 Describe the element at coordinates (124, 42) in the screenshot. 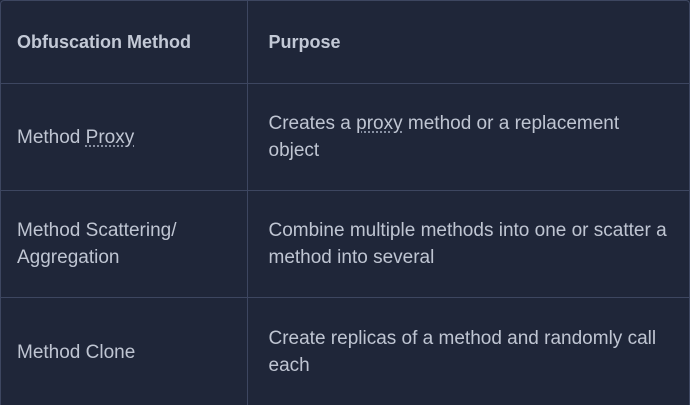

I see `header-obfuscation-method: Obfuscation Method` at that location.